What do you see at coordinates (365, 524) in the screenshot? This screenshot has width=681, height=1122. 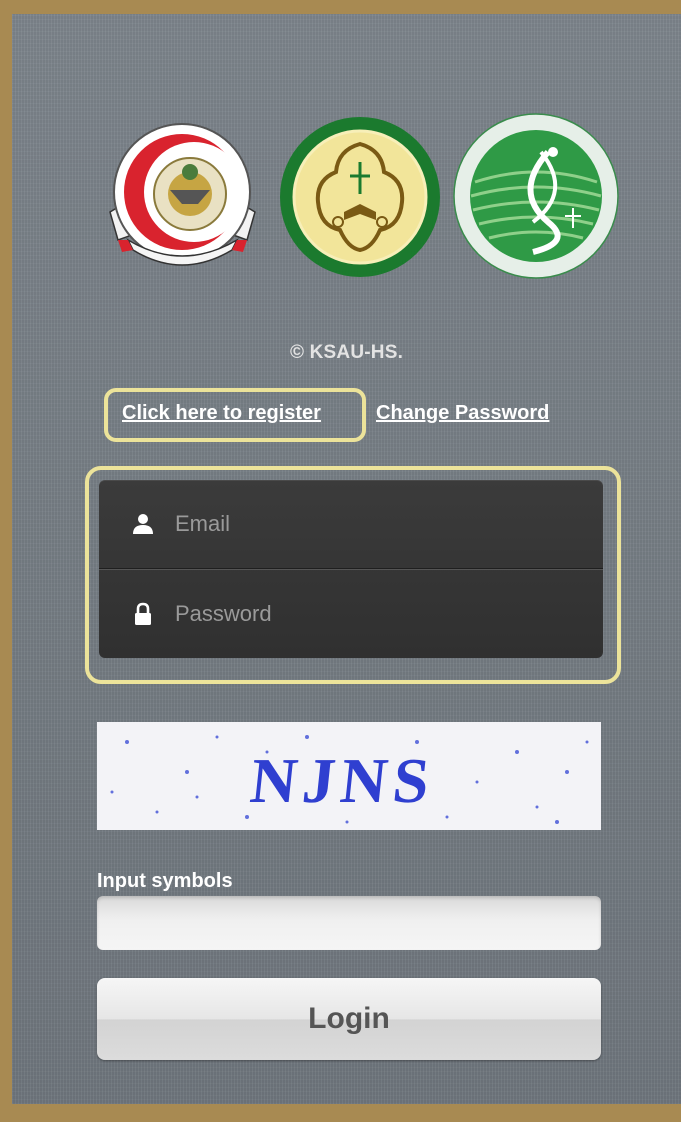 I see `email-field` at bounding box center [365, 524].